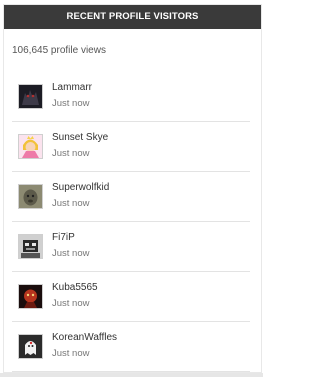 This screenshot has width=320, height=377. Describe the element at coordinates (63, 237) in the screenshot. I see `visitor-name: Fi7iP` at that location.